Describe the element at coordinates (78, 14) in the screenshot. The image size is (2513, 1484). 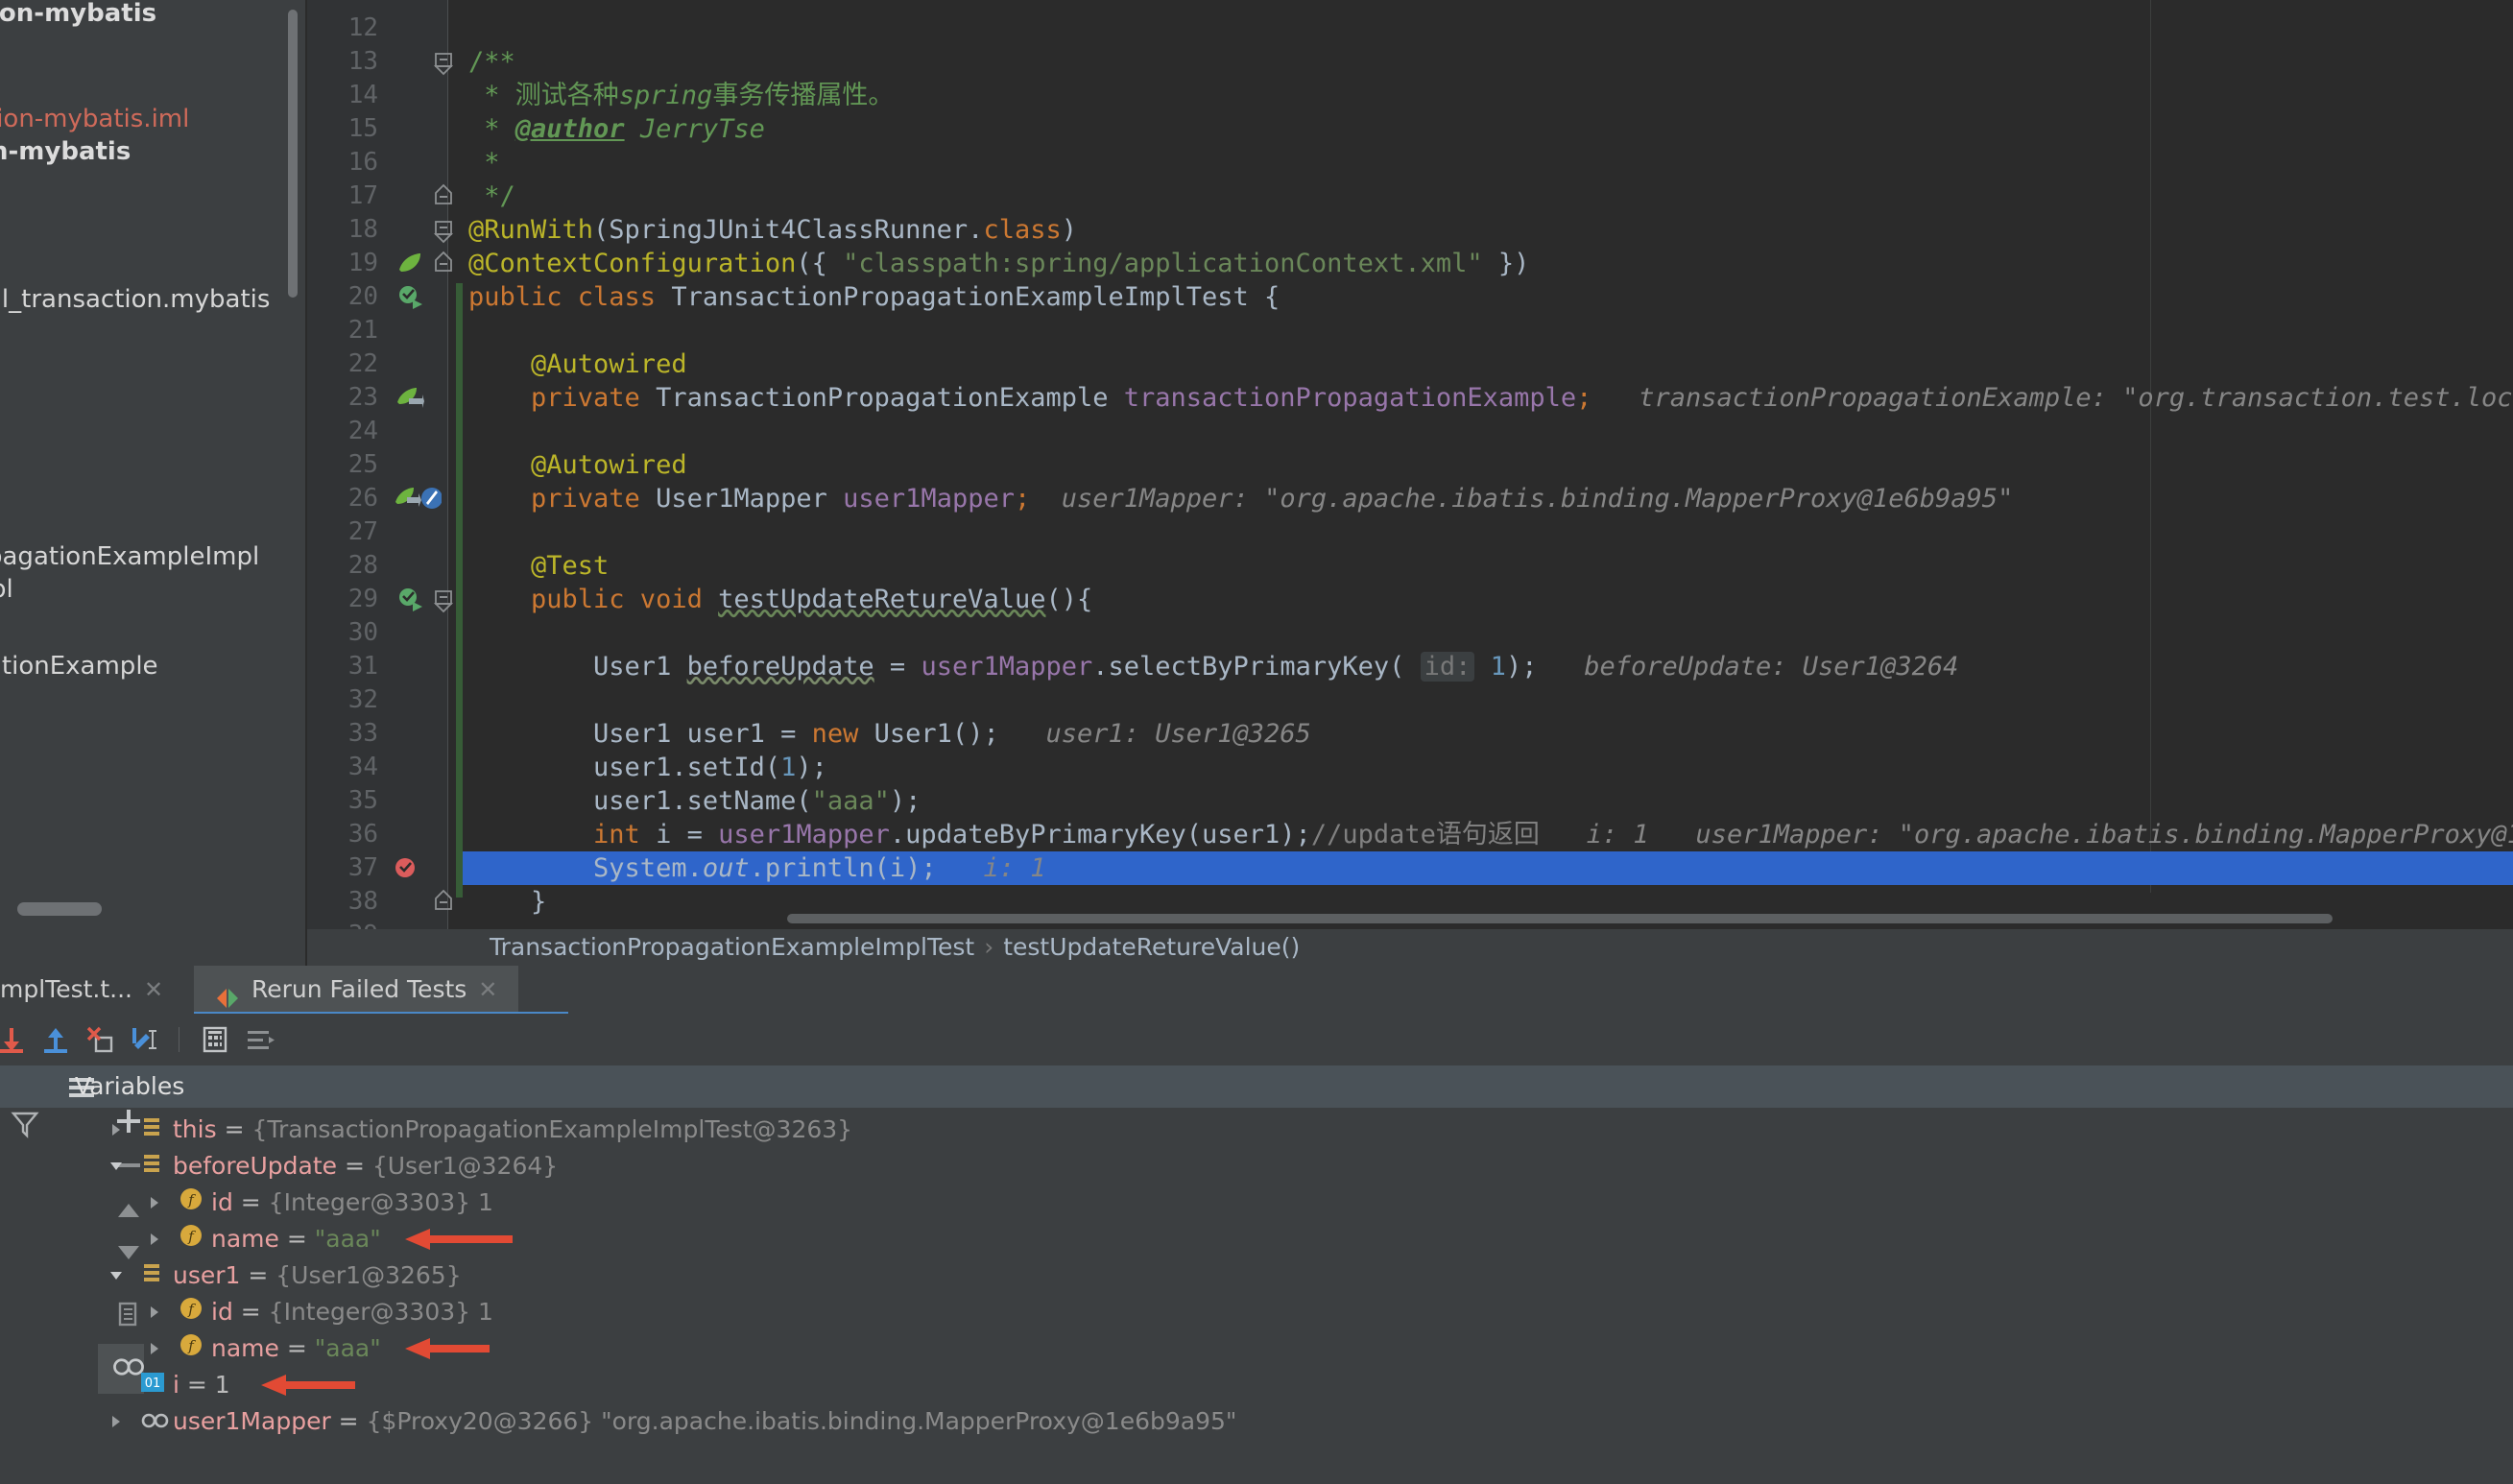
I see `project-tree-item: ion-mybatis` at that location.